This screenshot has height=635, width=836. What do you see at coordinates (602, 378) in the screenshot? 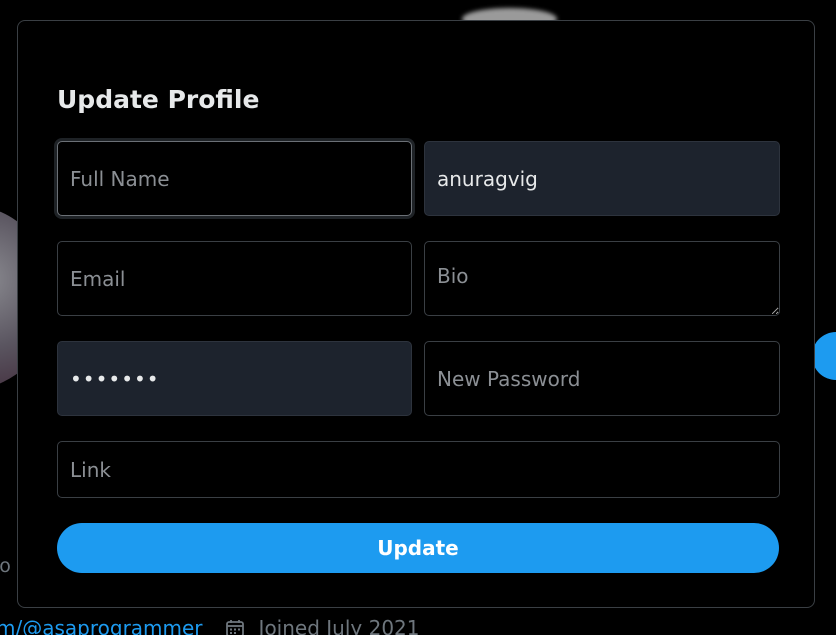
I see `new-password-input` at bounding box center [602, 378].